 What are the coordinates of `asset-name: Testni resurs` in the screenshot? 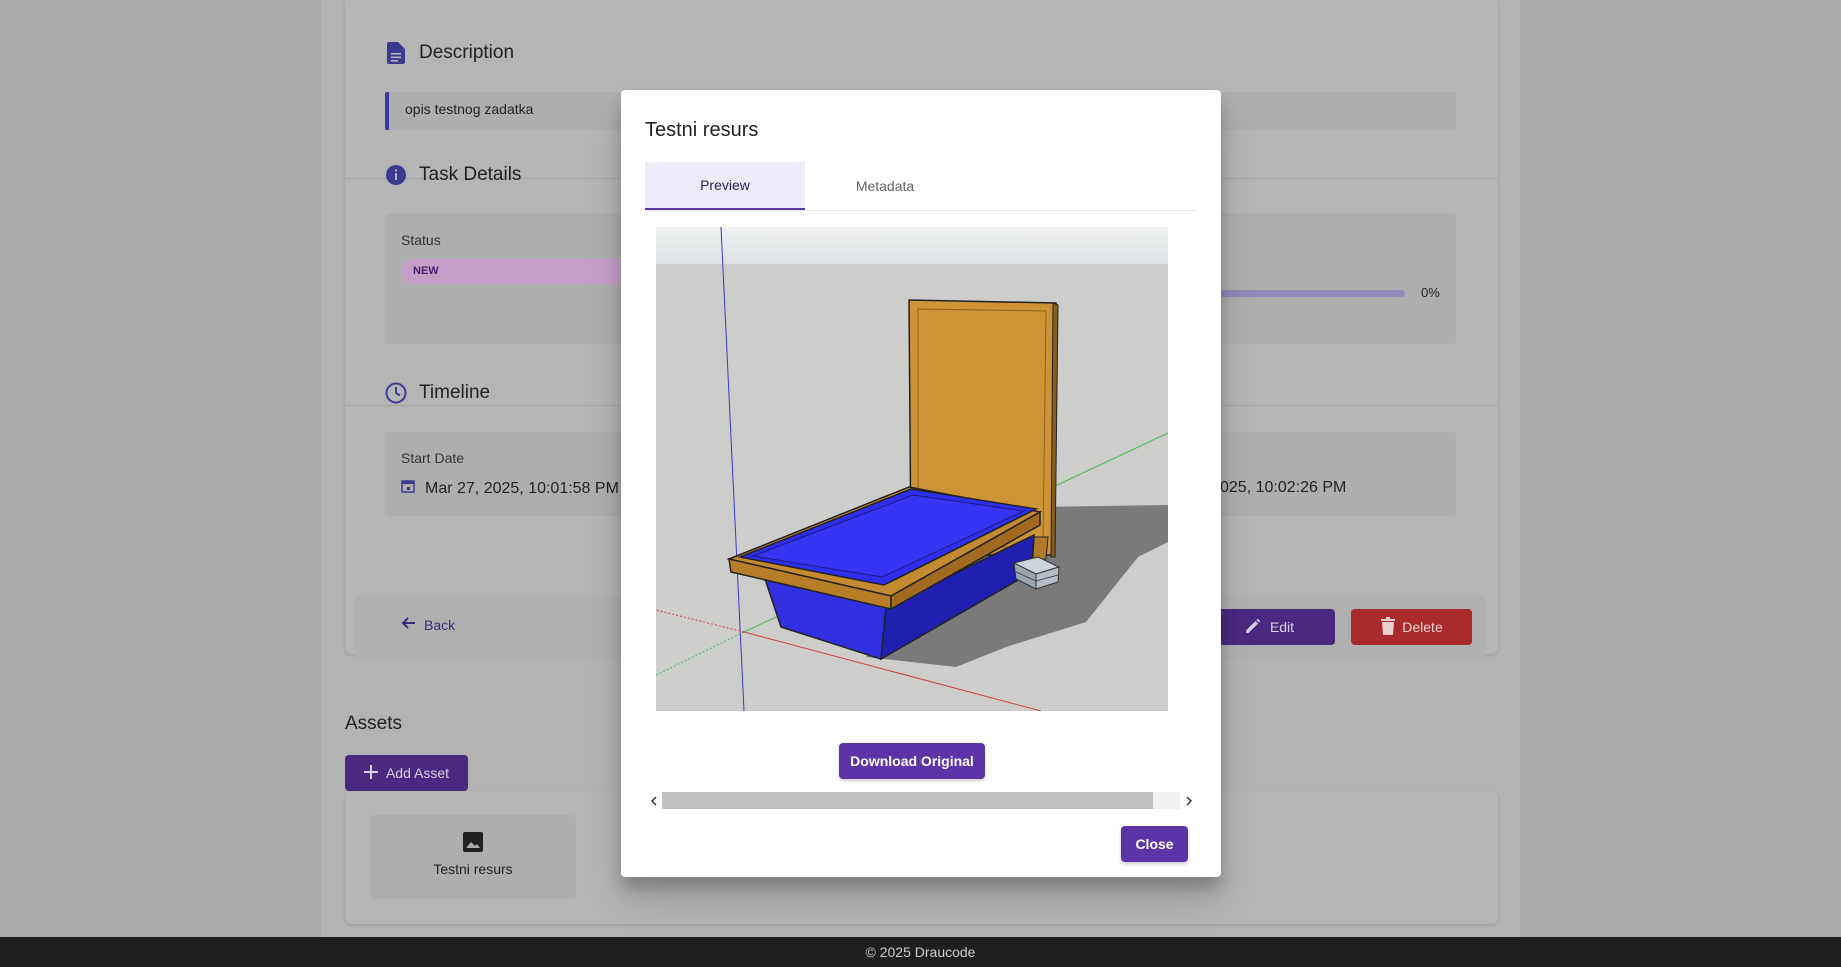 It's located at (473, 869).